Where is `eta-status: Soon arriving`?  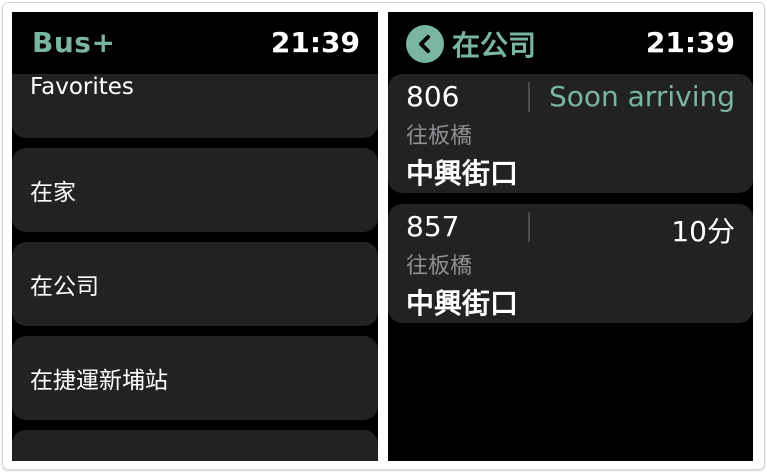 eta-status: Soon arriving is located at coordinates (641, 96).